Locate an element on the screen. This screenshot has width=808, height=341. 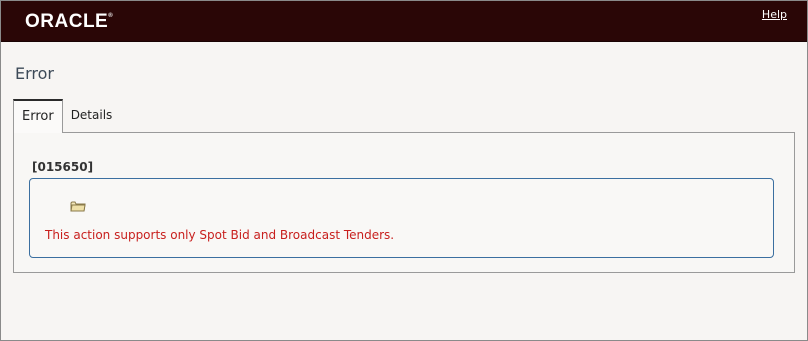
tab-details: Details is located at coordinates (92, 115).